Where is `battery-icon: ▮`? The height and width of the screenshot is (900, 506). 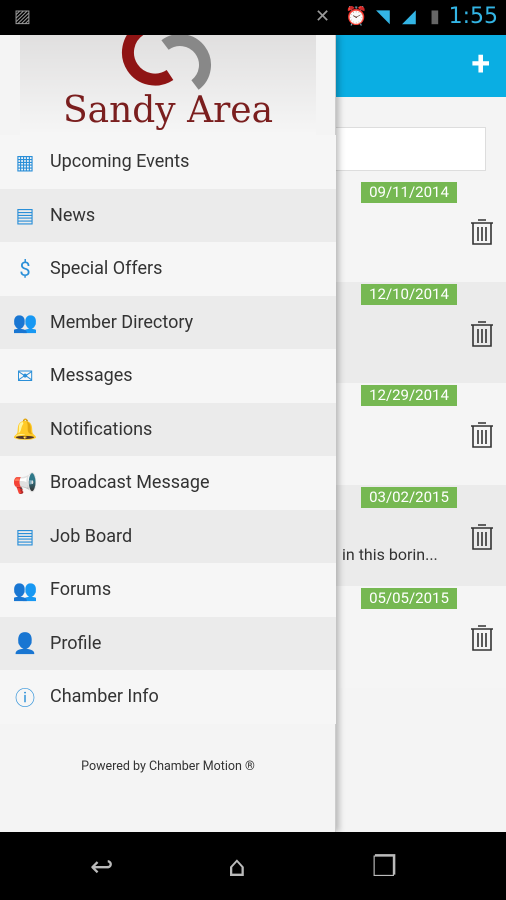
battery-icon: ▮ is located at coordinates (435, 16).